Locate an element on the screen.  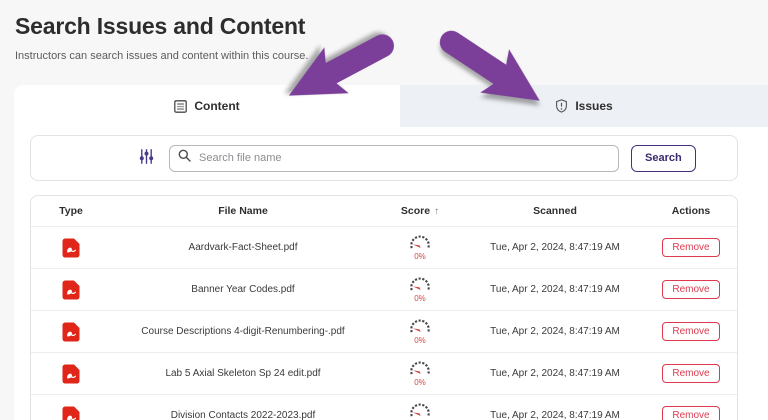
col-header-file-name: File Name is located at coordinates (243, 211).